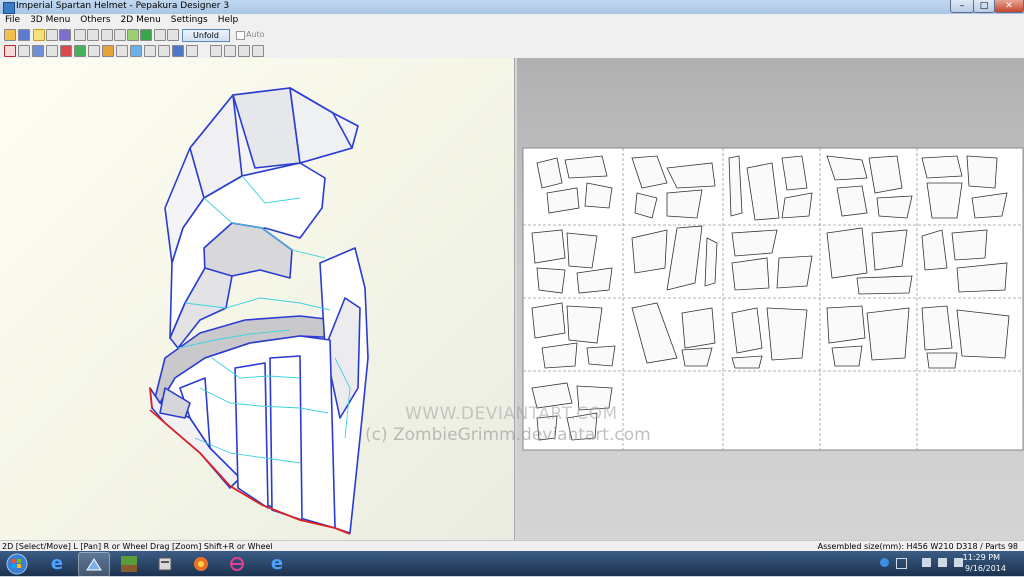  I want to click on text-icon, so click(94, 51).